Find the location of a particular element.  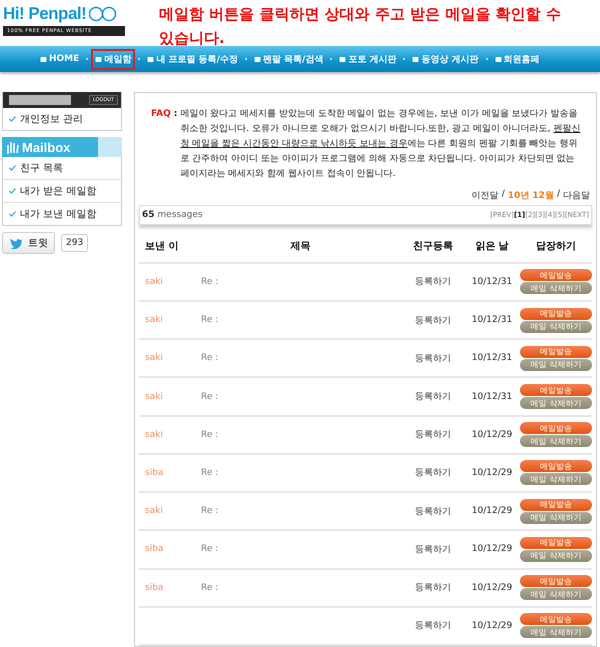

tweet-count: 293 is located at coordinates (74, 243).